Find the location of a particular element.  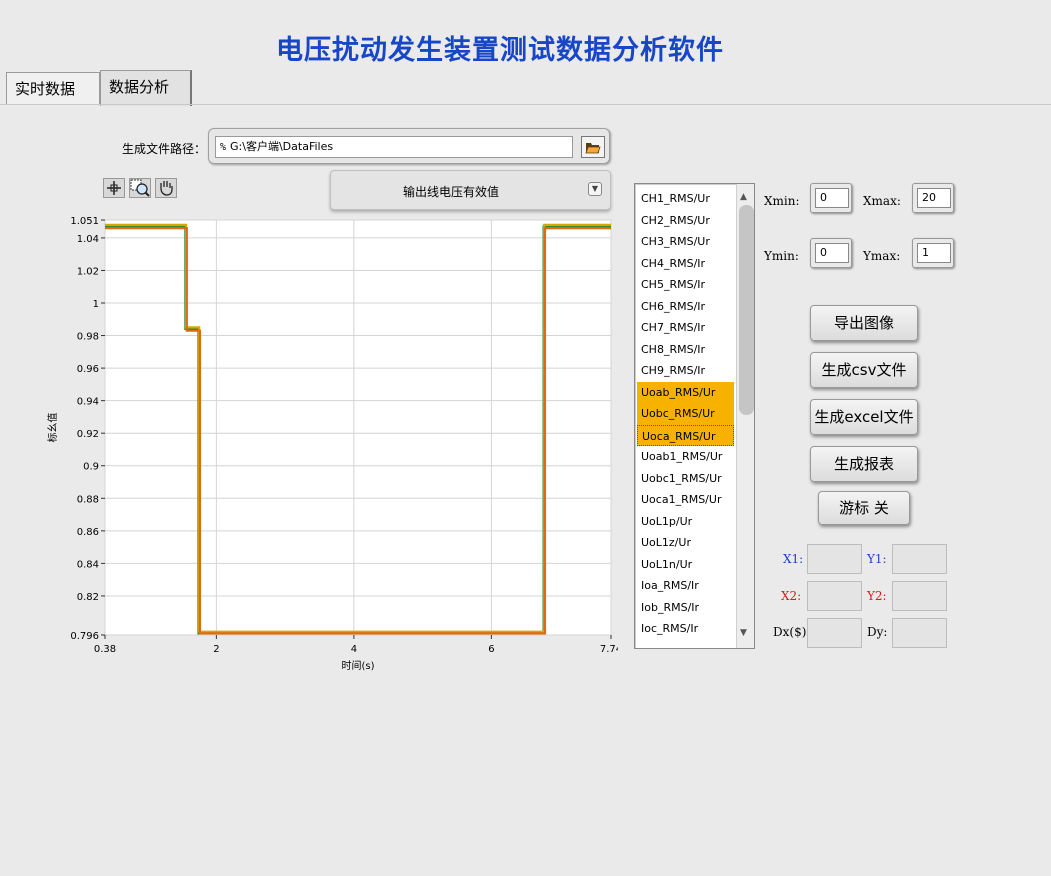

y-tick-label: 0.82 is located at coordinates (88, 597).